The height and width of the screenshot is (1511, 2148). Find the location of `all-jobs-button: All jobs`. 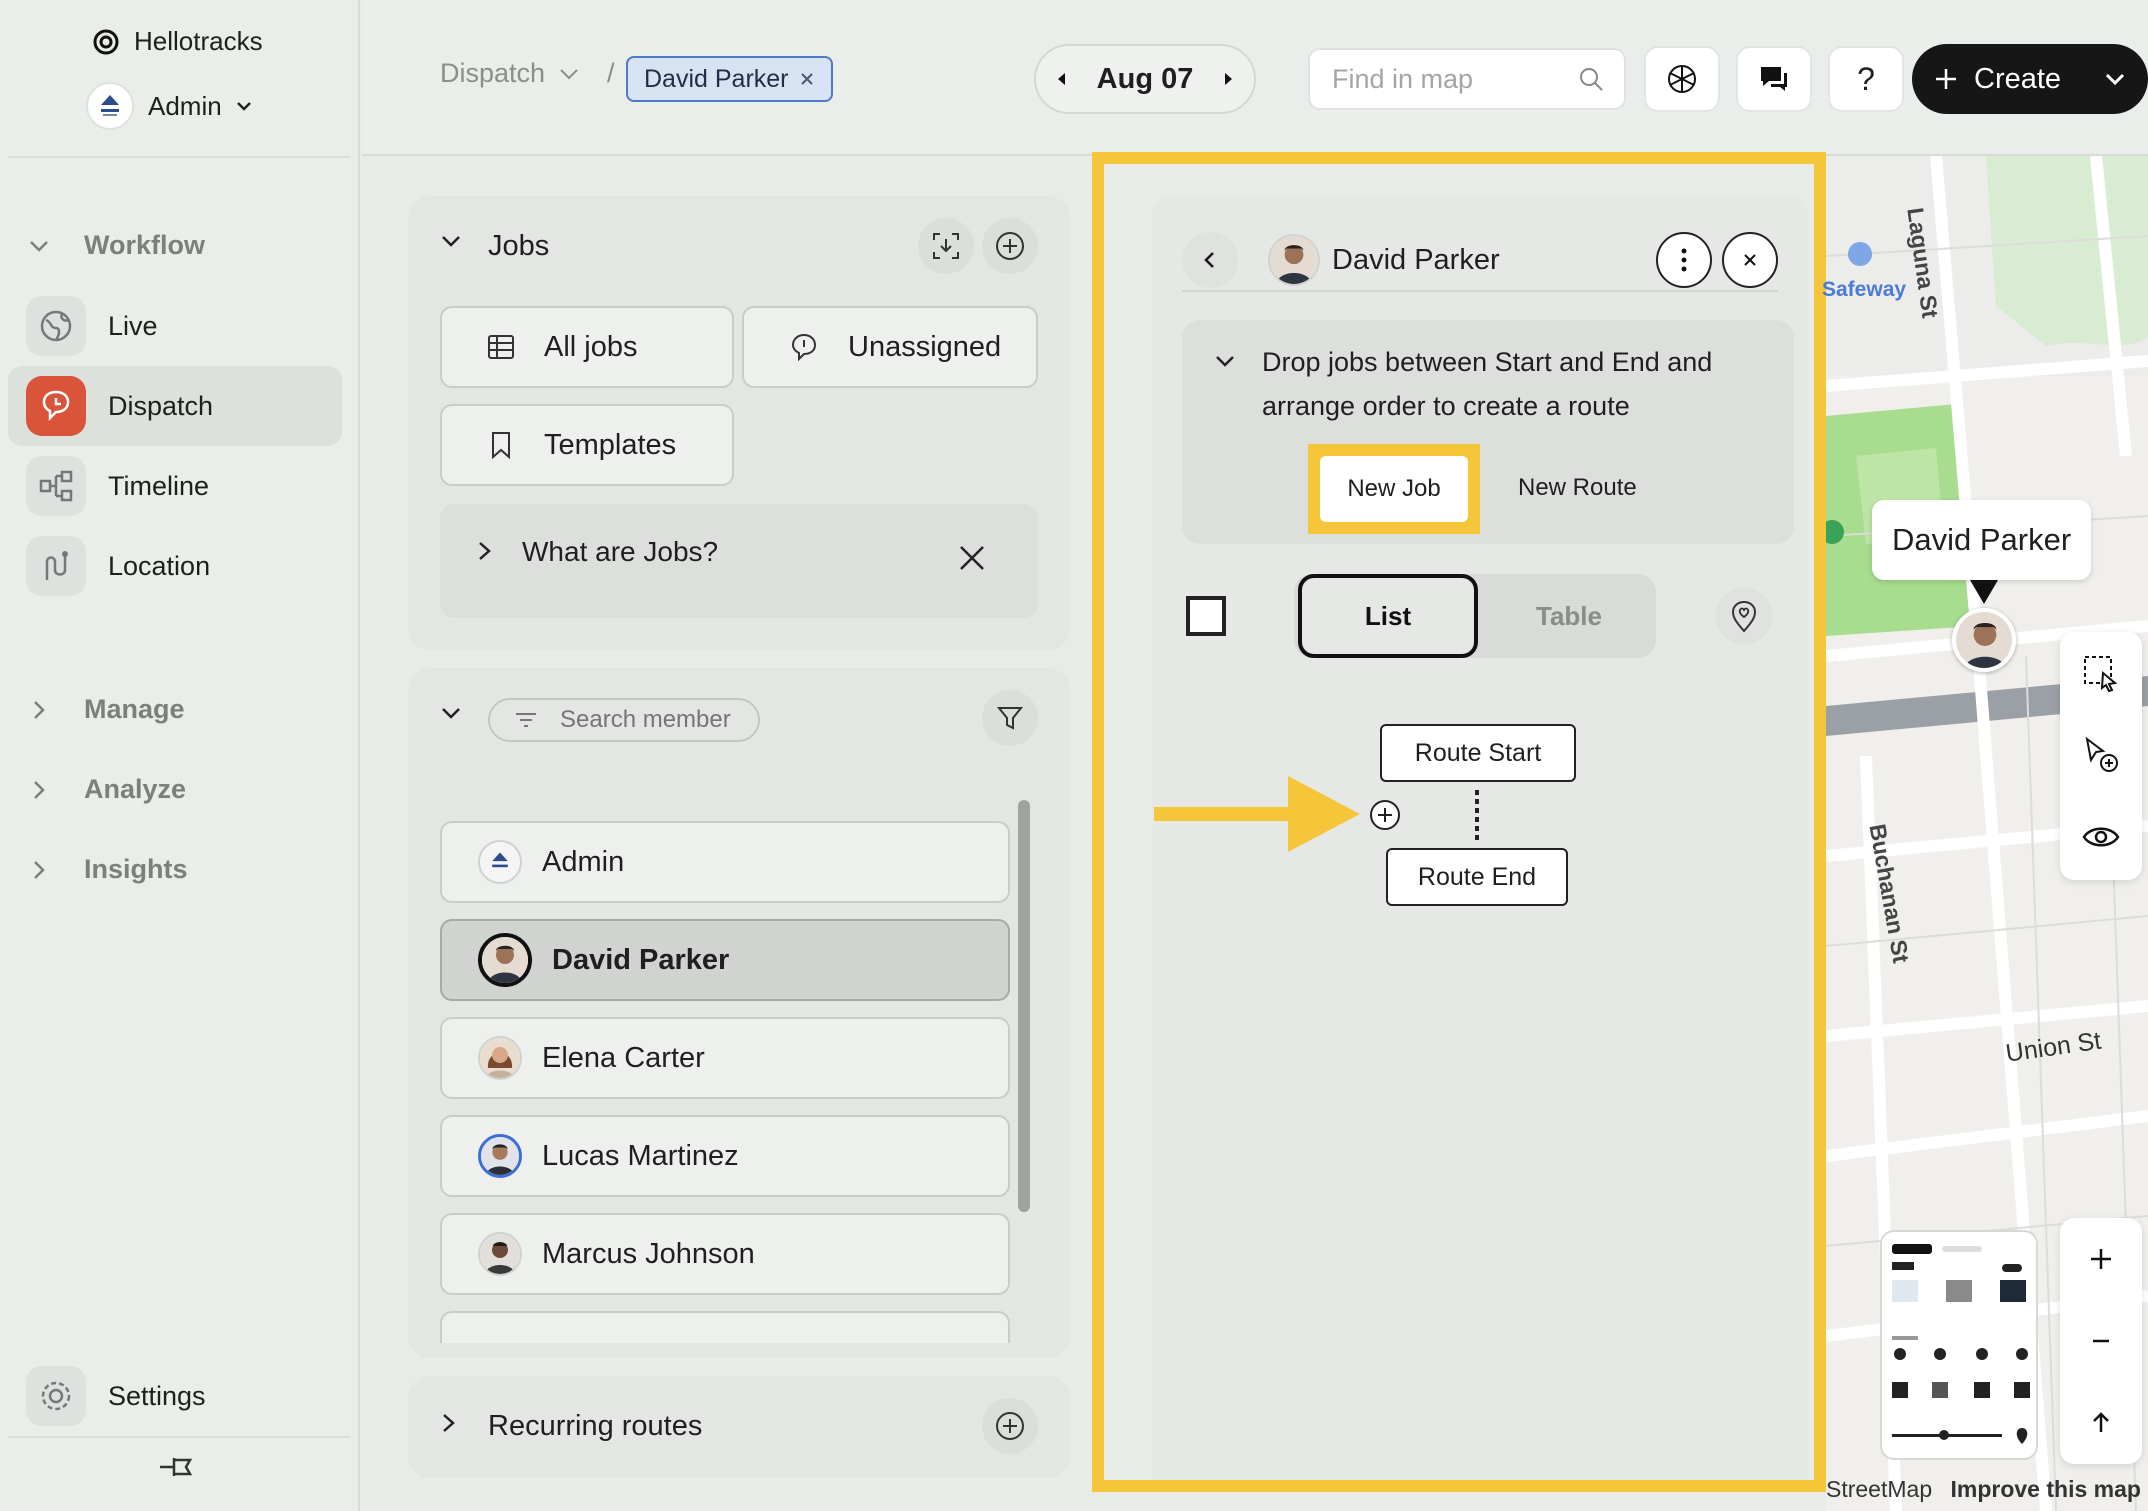

all-jobs-button: All jobs is located at coordinates (587, 347).